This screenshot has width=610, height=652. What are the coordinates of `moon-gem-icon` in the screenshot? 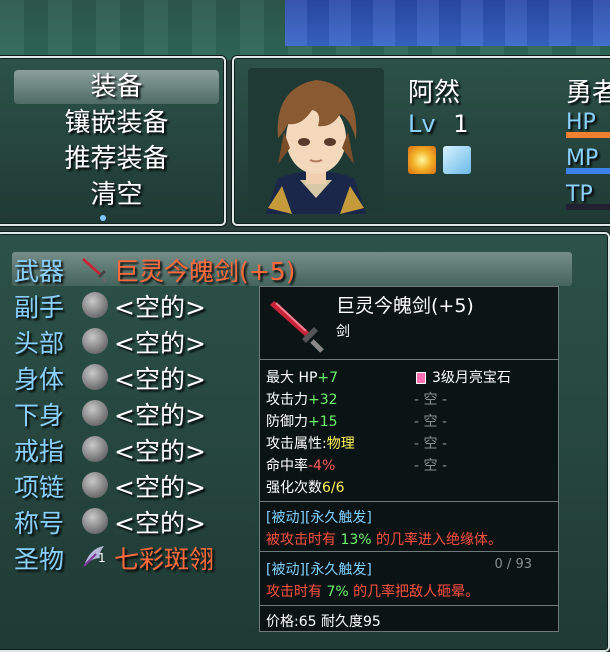 It's located at (421, 378).